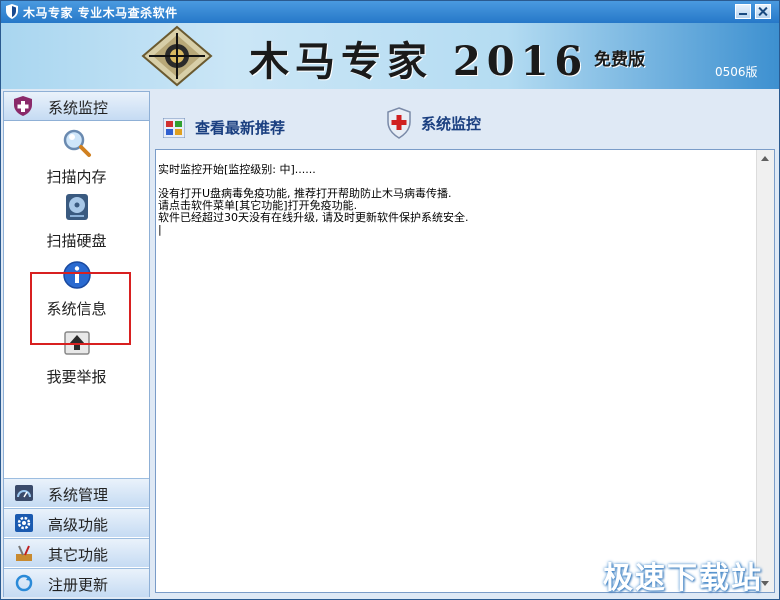 The image size is (780, 600). Describe the element at coordinates (76, 160) in the screenshot. I see `tool-scan-memory: 扫描内存` at that location.